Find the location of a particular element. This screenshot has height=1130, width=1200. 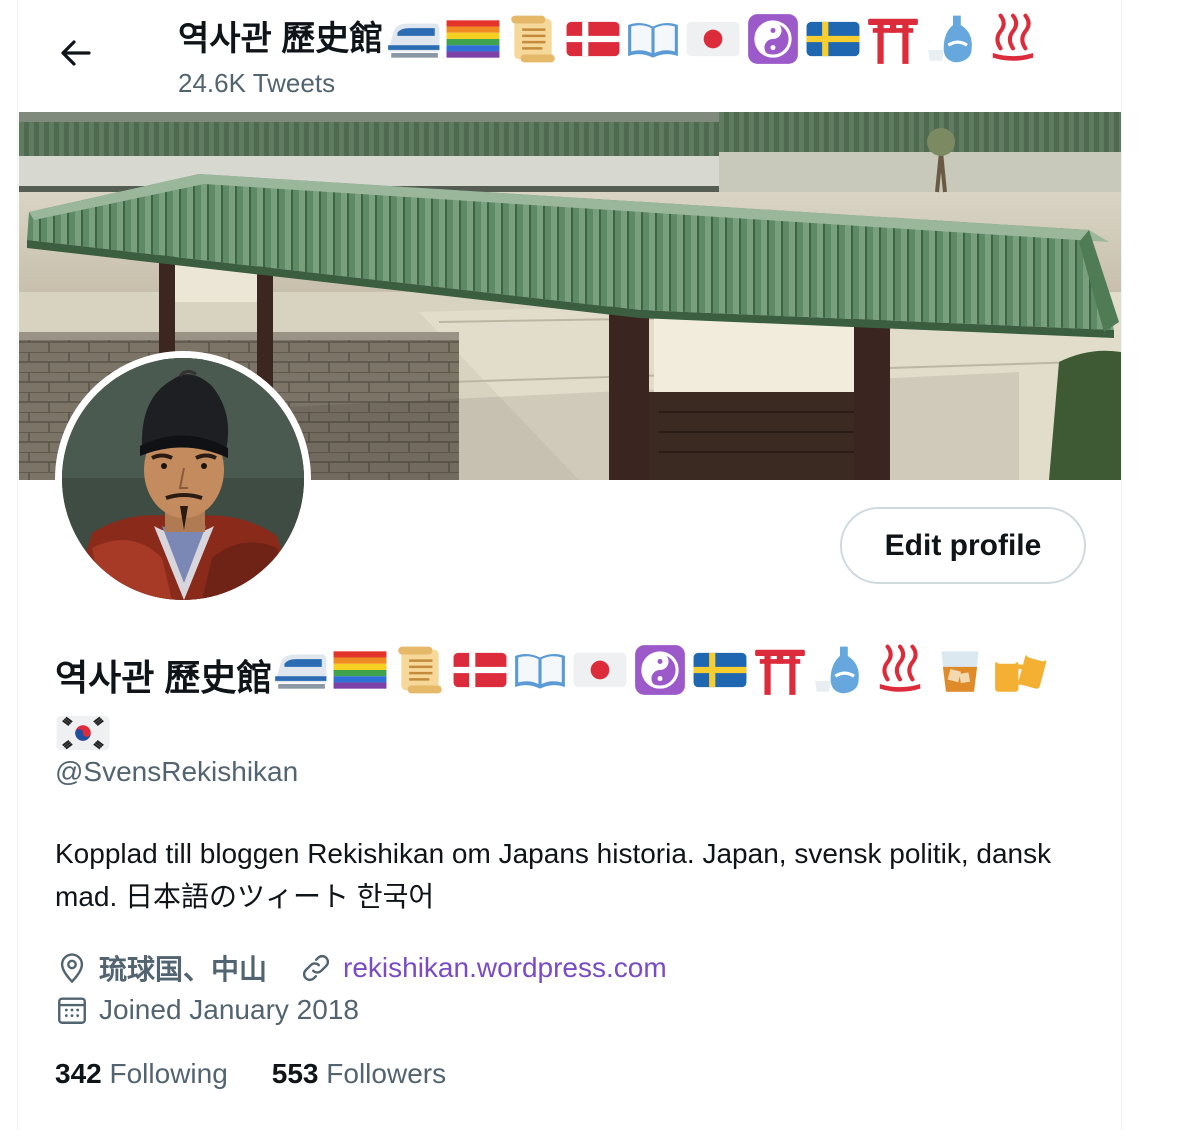

profile-joined-row: Joined January 2018 is located at coordinates (207, 1010).